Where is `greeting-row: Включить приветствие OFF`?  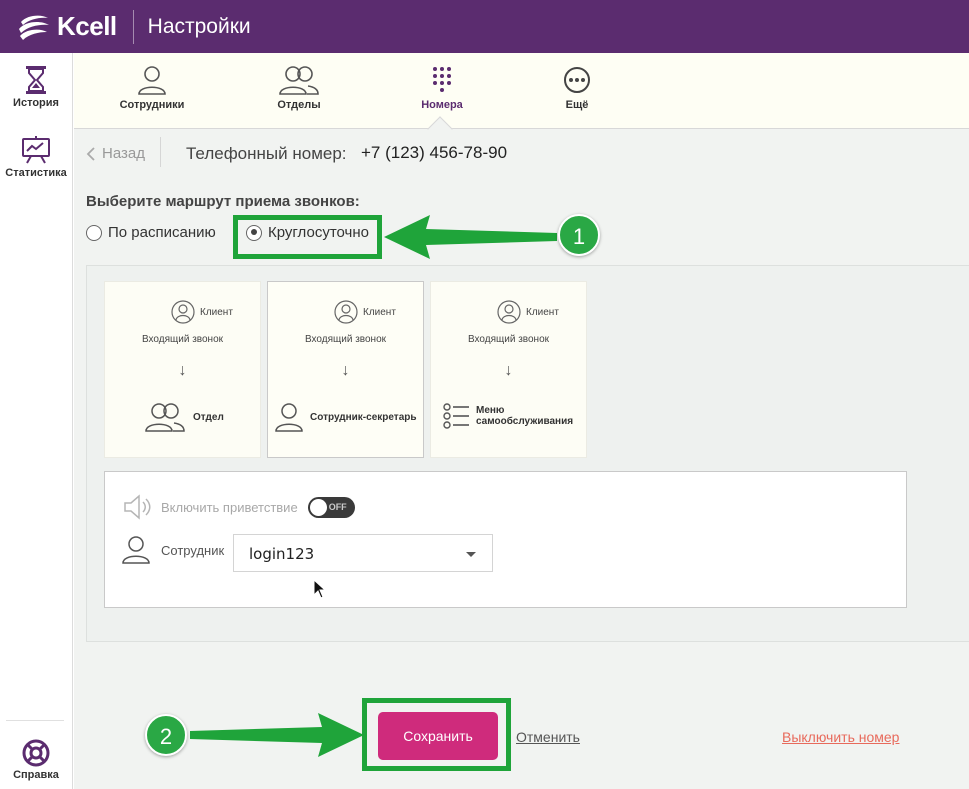
greeting-row: Включить приветствие OFF is located at coordinates (239, 507).